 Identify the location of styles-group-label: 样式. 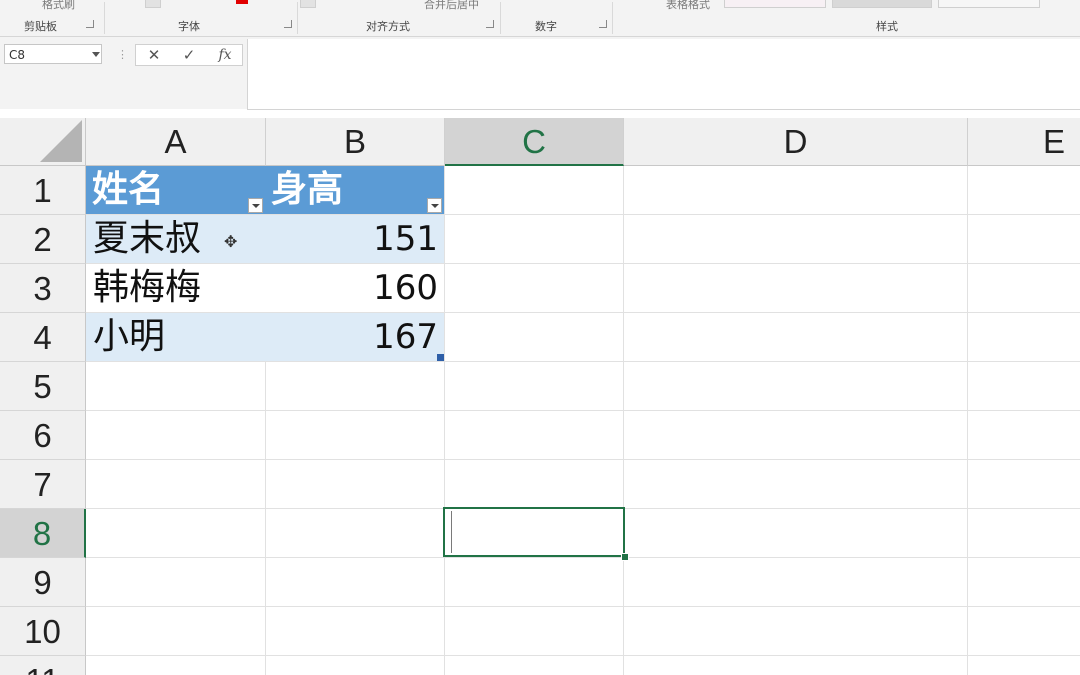
(887, 26).